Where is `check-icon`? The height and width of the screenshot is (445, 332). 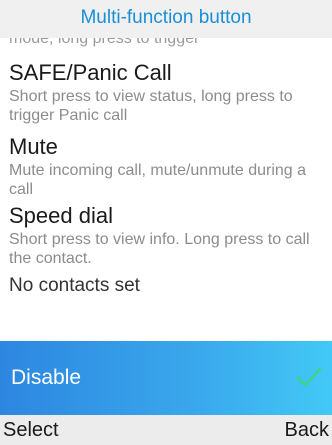 check-icon is located at coordinates (309, 377).